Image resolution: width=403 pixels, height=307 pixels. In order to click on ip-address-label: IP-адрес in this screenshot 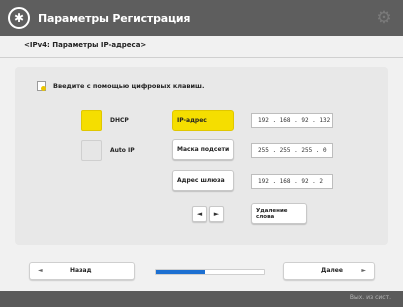, I will do `click(192, 120)`.